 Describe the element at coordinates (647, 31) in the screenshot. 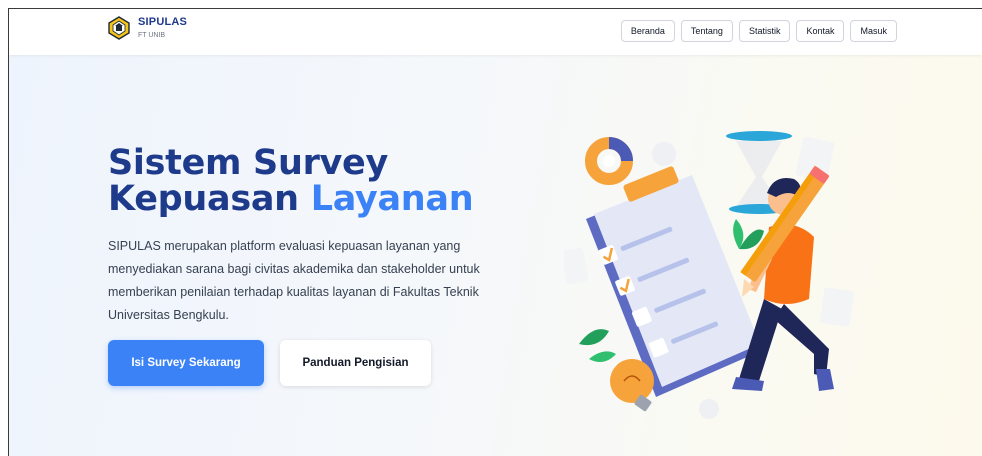

I see `nav-beranda-button: Beranda` at that location.